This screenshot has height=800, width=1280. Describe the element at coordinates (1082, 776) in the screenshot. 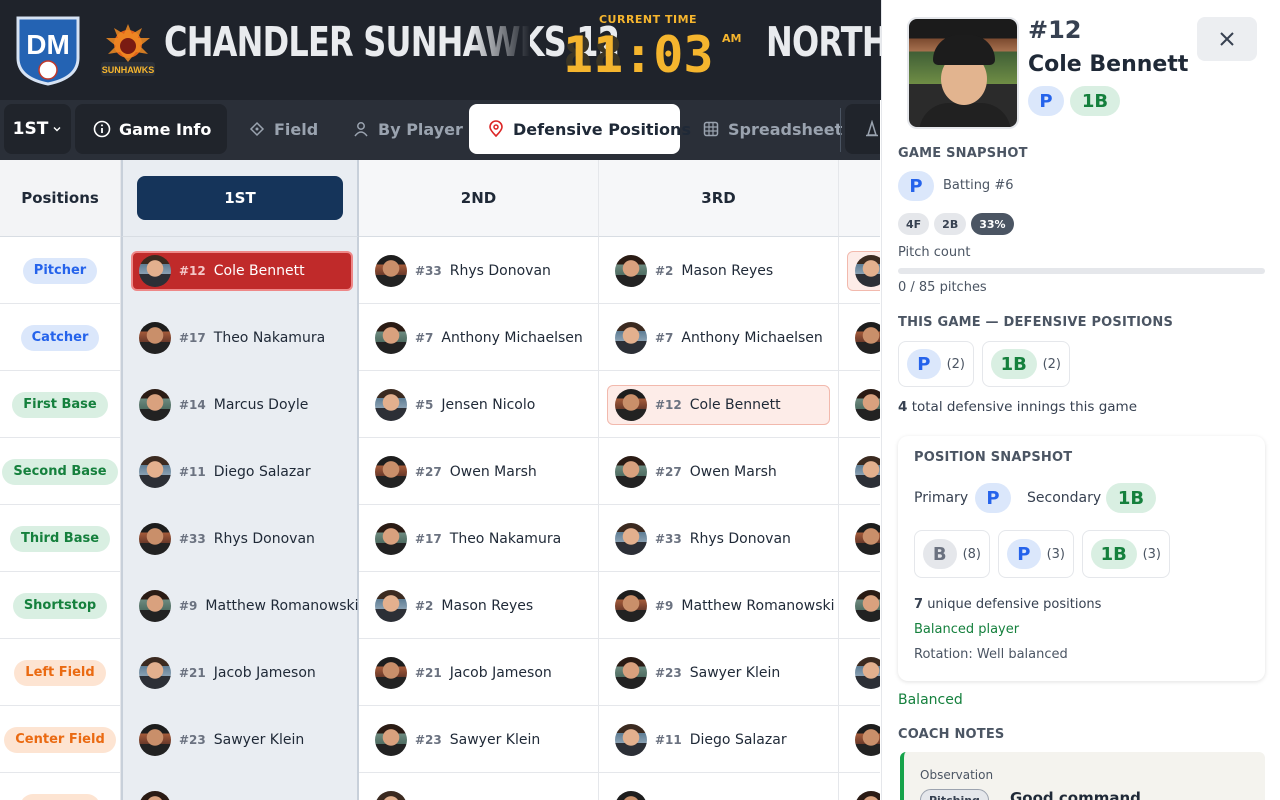

I see `coach-note: Observation Pitching Good command` at that location.